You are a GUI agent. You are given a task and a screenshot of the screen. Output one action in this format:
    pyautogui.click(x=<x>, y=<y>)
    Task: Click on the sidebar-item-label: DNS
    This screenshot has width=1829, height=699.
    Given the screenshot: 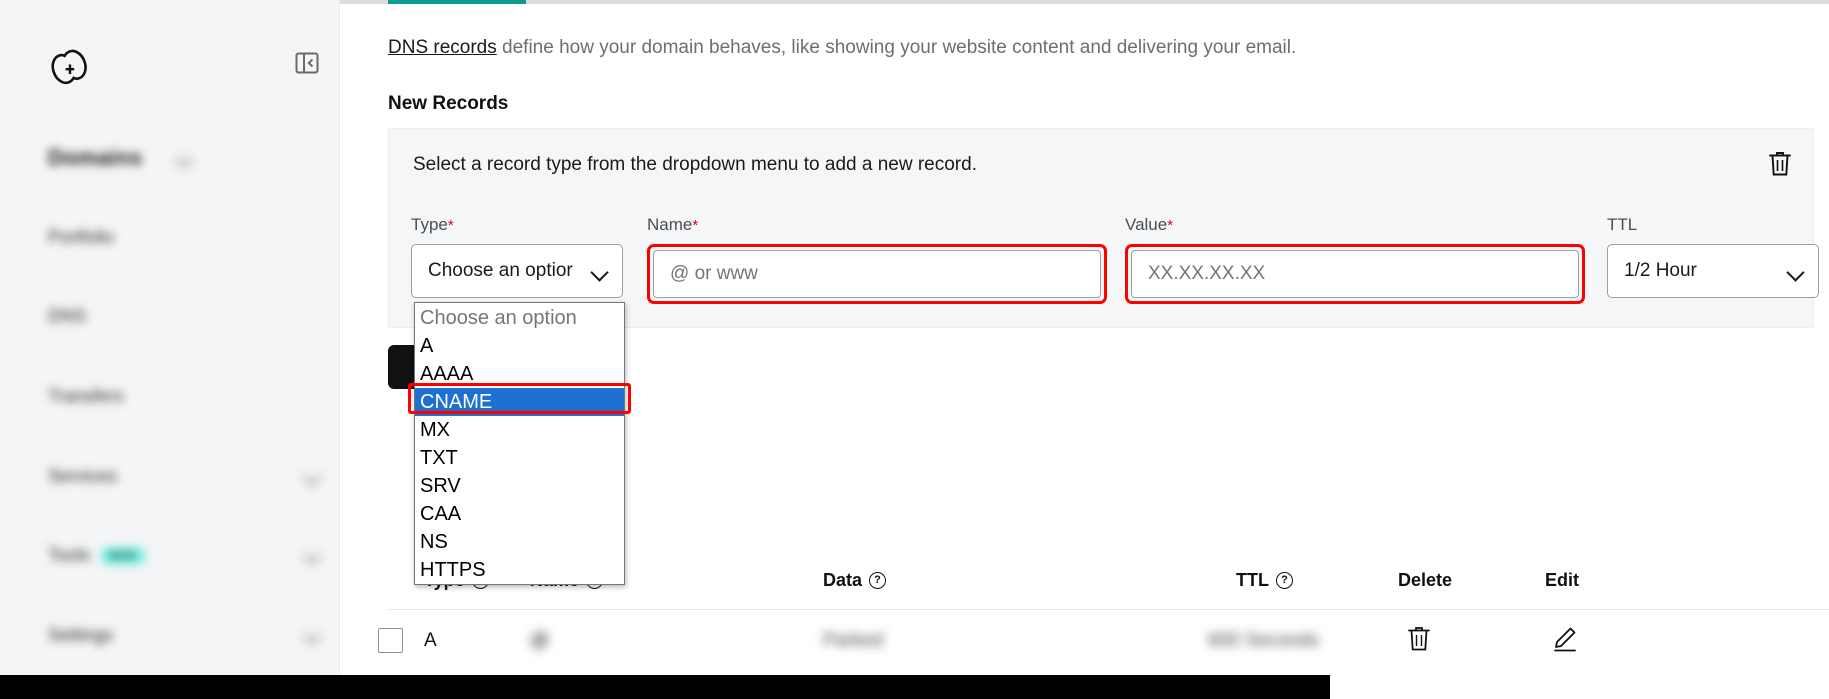 What is the action you would take?
    pyautogui.click(x=67, y=316)
    